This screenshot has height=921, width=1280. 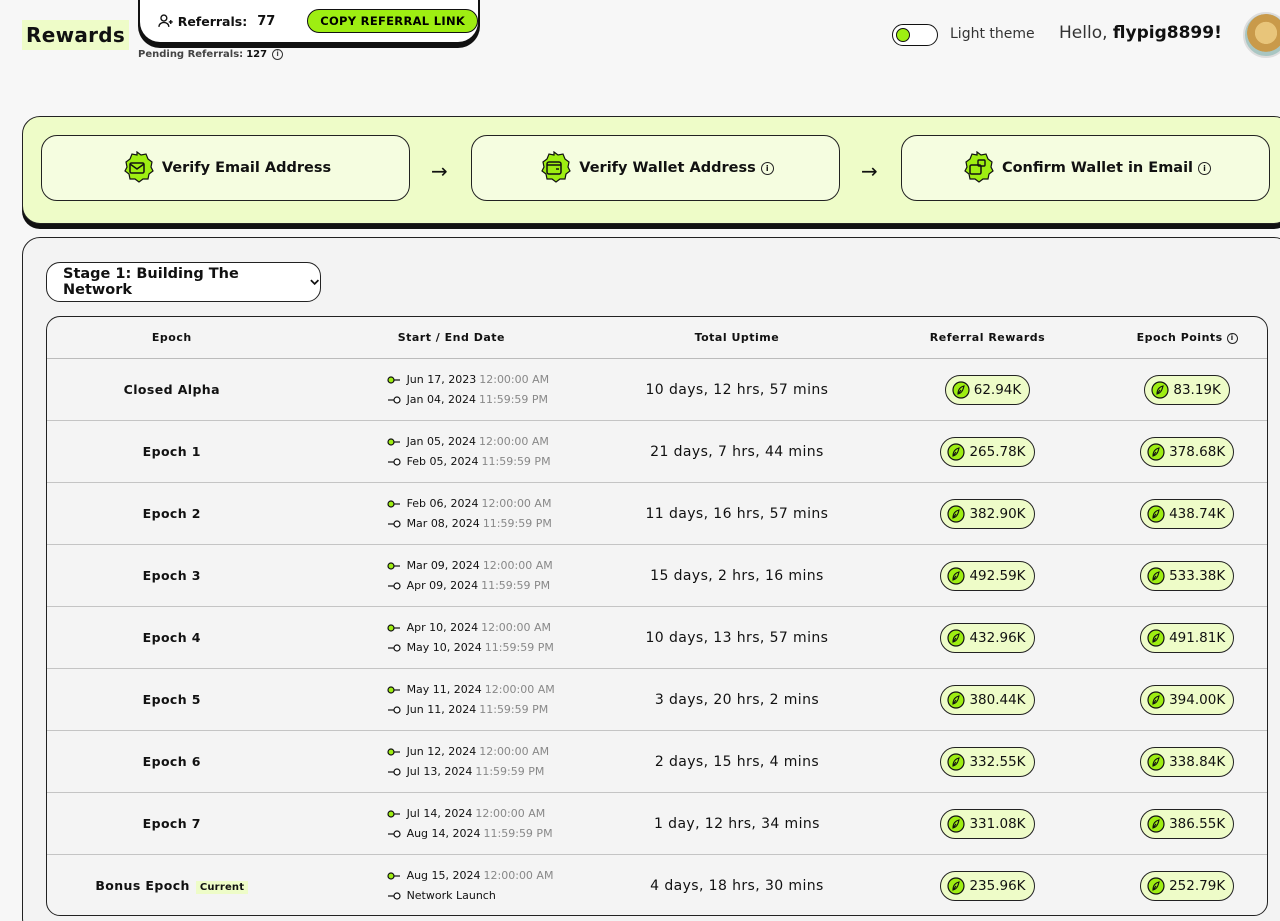 What do you see at coordinates (737, 637) in the screenshot?
I see `uptime-cell: 10 days, 13 hrs, 57 mins` at bounding box center [737, 637].